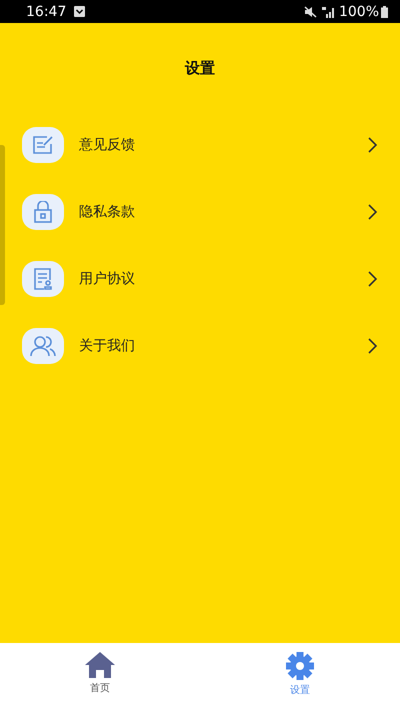 Image resolution: width=400 pixels, height=711 pixels. What do you see at coordinates (107, 345) in the screenshot?
I see `menu-label: 关于我们` at bounding box center [107, 345].